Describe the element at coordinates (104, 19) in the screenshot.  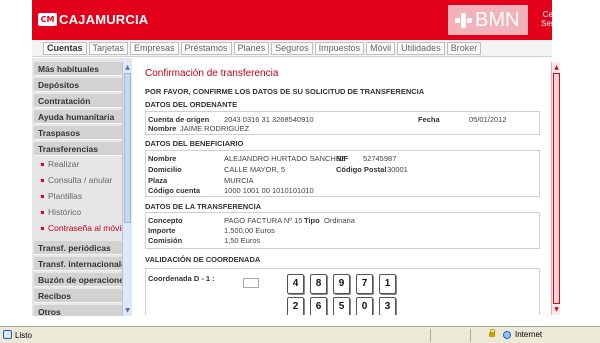
I see `cajamurcia-logo: CAJAMURCIA` at that location.